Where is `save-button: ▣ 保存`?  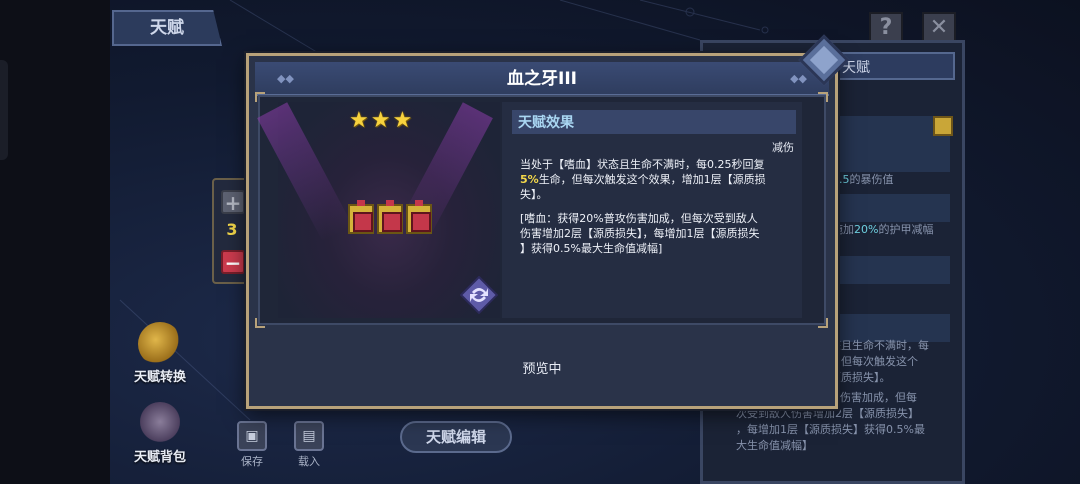 save-button: ▣ 保存 is located at coordinates (252, 445).